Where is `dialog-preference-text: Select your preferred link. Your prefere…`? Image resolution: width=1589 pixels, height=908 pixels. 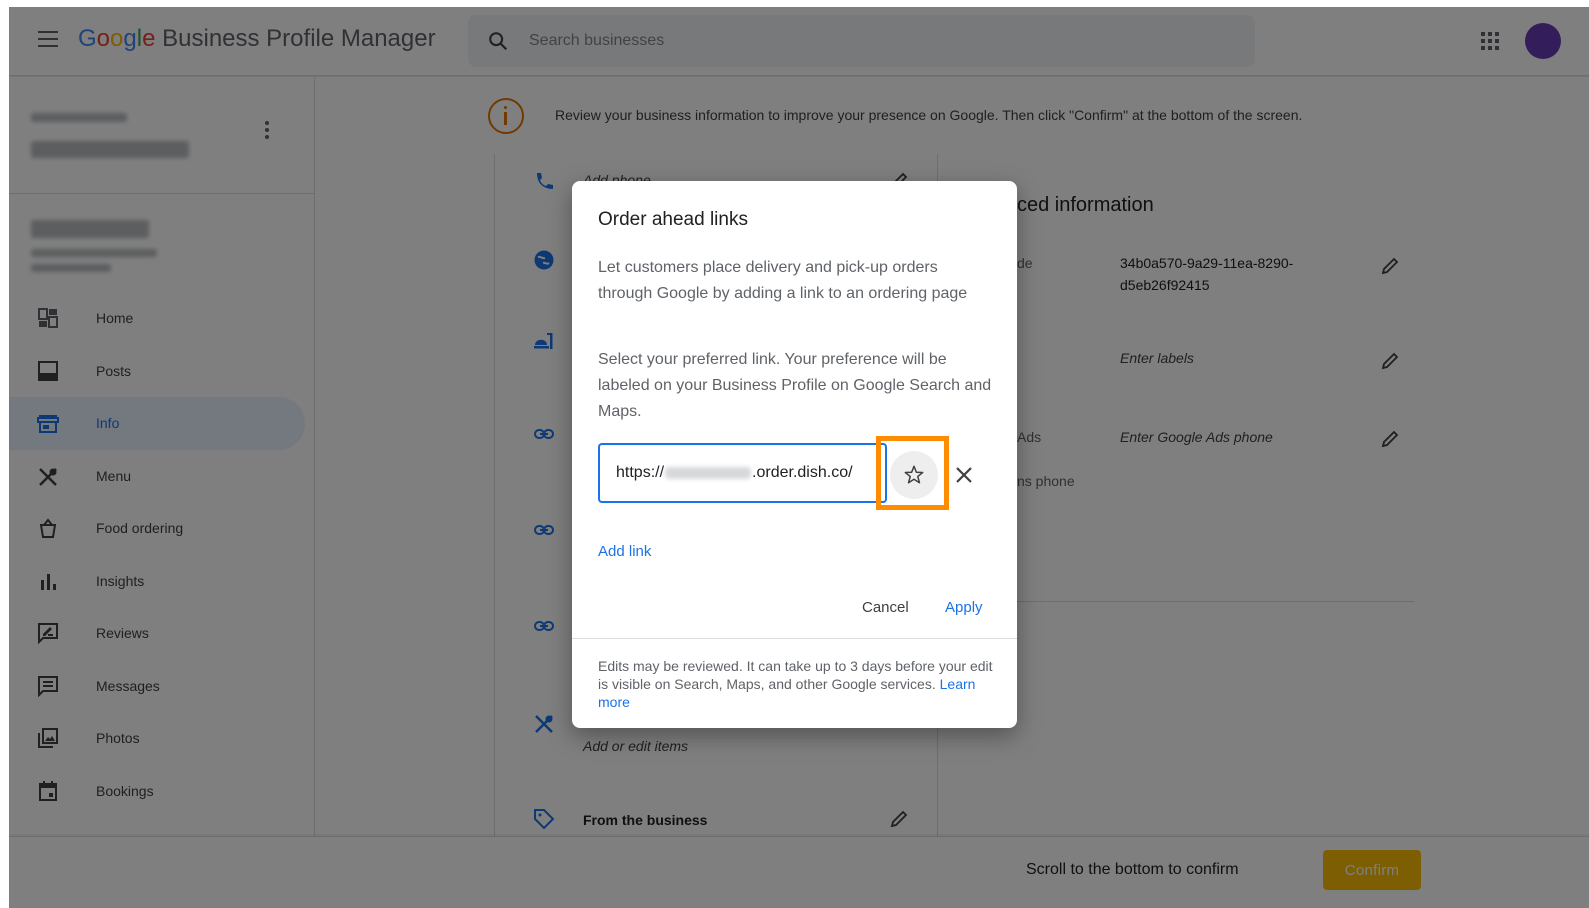
dialog-preference-text: Select your preferred link. Your prefere… is located at coordinates (795, 385).